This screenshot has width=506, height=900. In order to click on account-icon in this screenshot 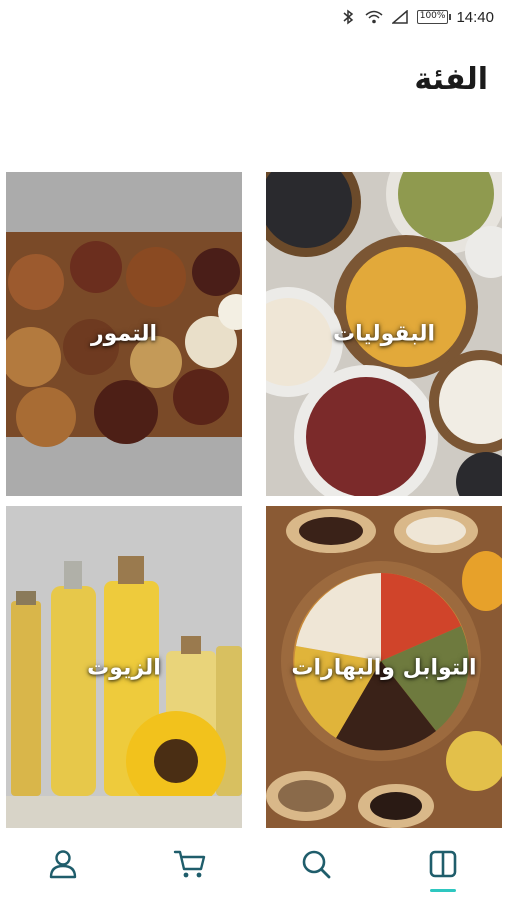, I will do `click(63, 864)`.